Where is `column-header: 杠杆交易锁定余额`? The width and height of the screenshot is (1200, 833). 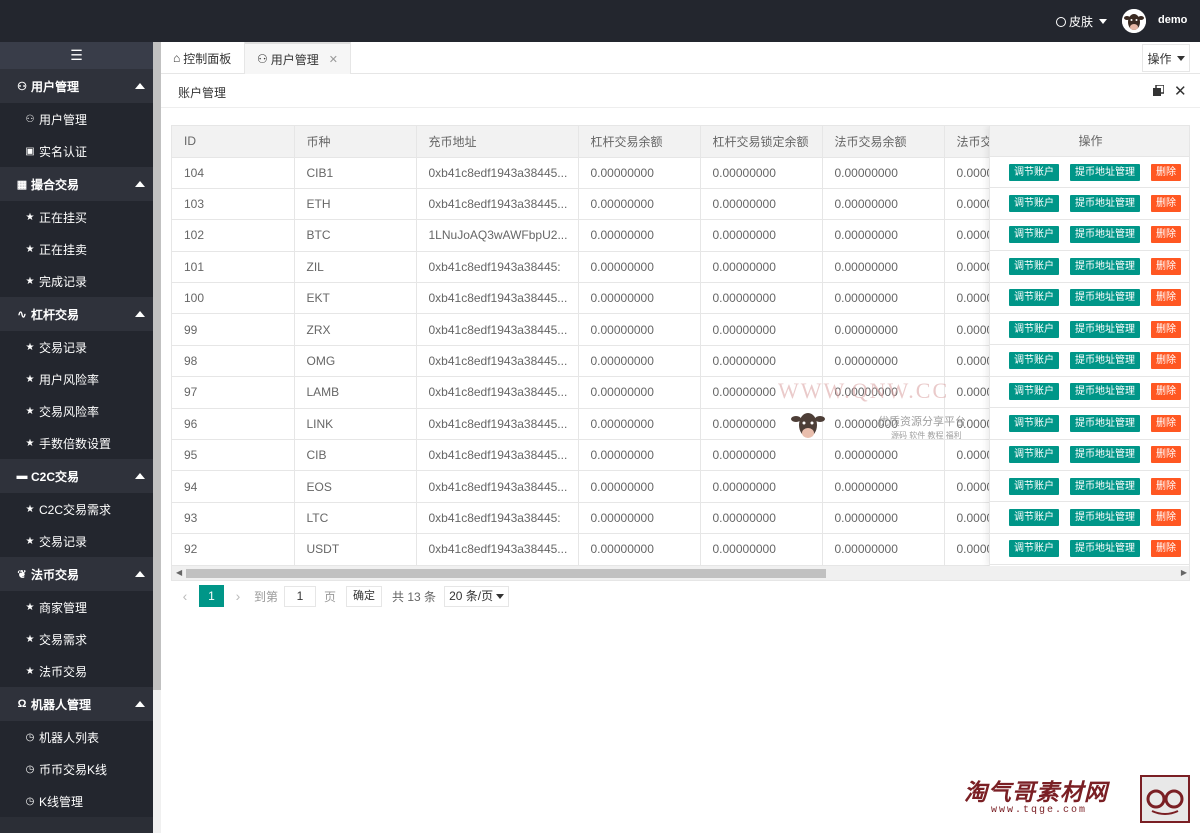 column-header: 杠杆交易锁定余额 is located at coordinates (761, 142).